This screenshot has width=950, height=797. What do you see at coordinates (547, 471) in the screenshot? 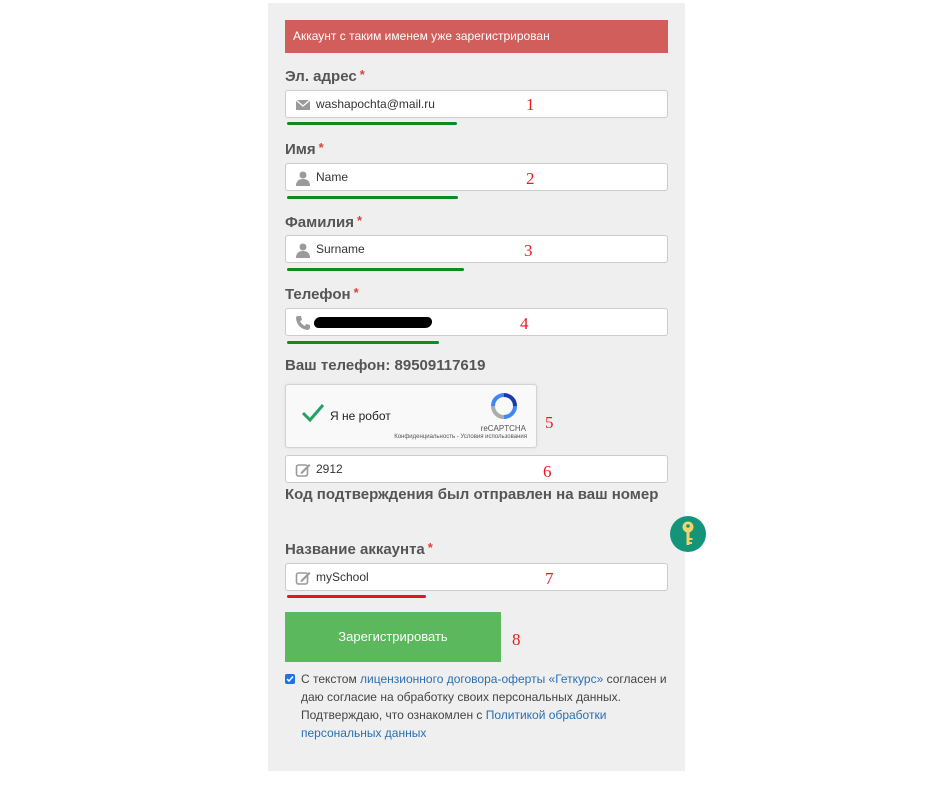
I see `annotation-6: 6` at bounding box center [547, 471].